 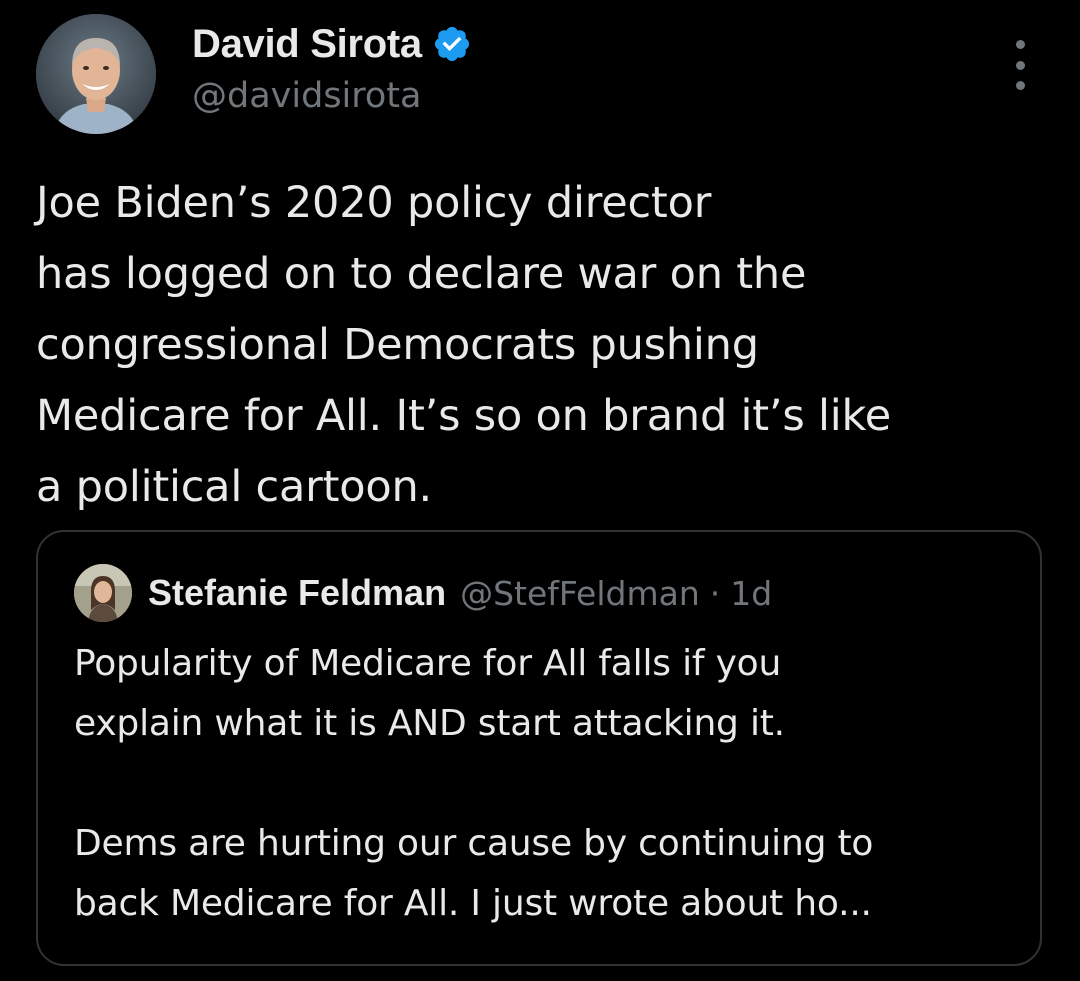 What do you see at coordinates (1020, 44) in the screenshot?
I see `more-vertical-icon` at bounding box center [1020, 44].